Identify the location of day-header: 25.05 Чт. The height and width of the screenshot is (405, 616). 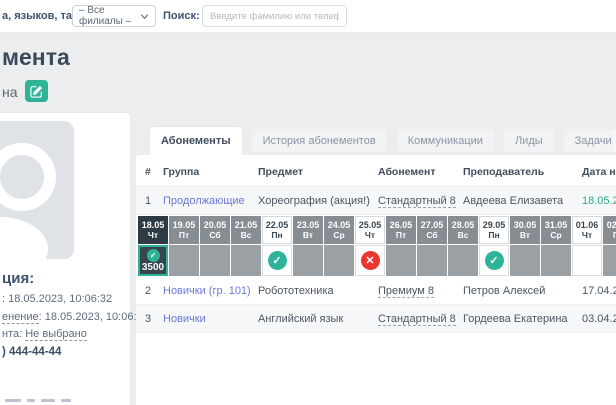
(370, 230).